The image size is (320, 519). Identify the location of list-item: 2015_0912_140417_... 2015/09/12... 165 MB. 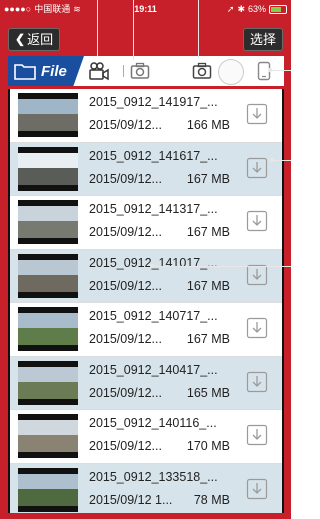
(146, 383).